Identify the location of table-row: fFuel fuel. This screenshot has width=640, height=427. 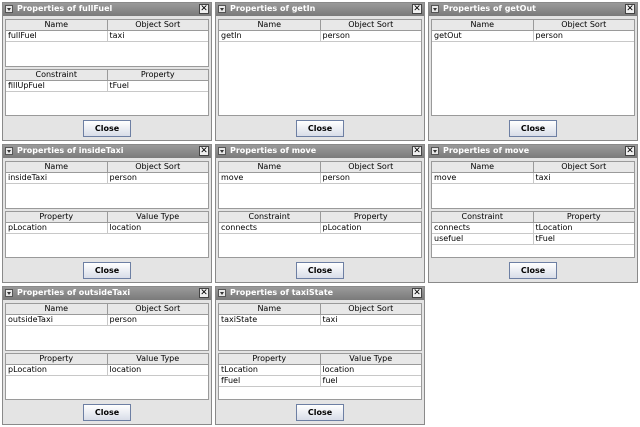
(320, 381).